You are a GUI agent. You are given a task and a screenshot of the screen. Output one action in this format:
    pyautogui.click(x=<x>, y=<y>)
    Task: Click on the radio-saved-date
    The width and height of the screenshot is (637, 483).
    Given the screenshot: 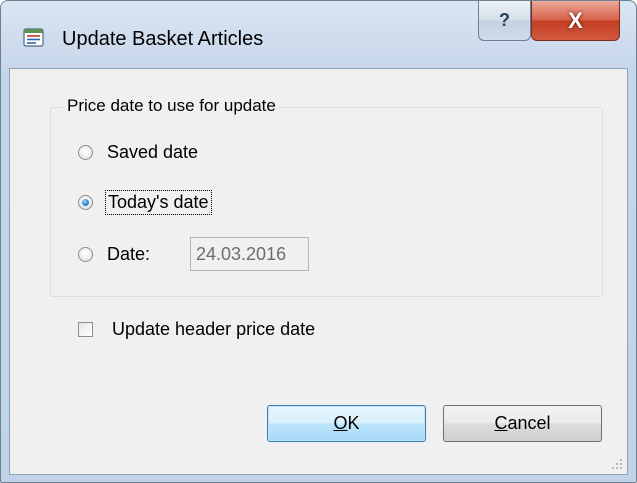 What is the action you would take?
    pyautogui.click(x=85, y=152)
    